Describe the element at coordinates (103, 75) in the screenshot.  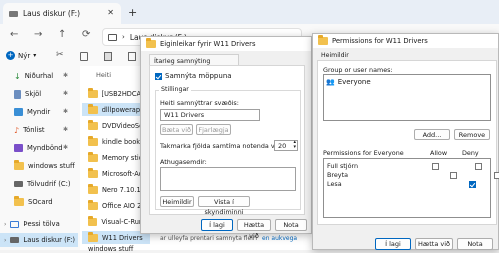
I see `column-header-name: Heiti` at that location.